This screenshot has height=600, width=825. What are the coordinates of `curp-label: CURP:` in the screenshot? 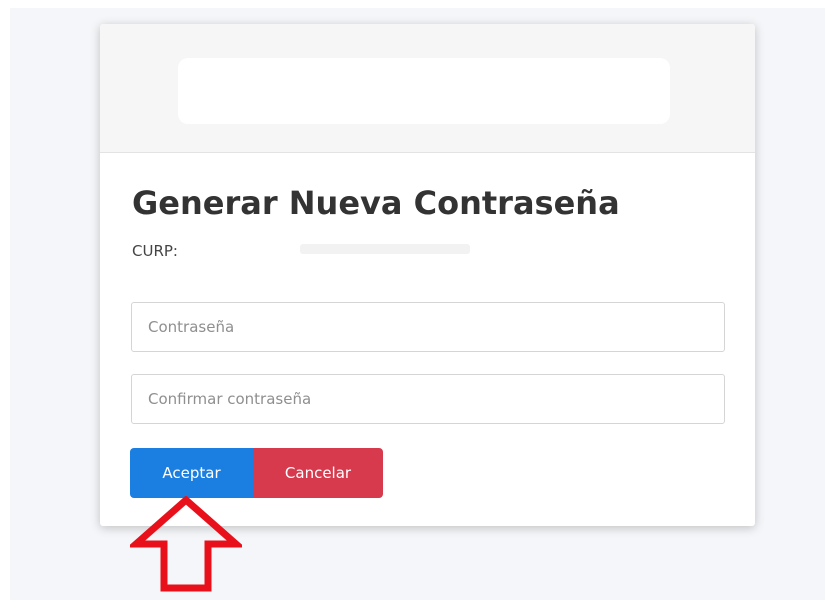 It's located at (155, 251).